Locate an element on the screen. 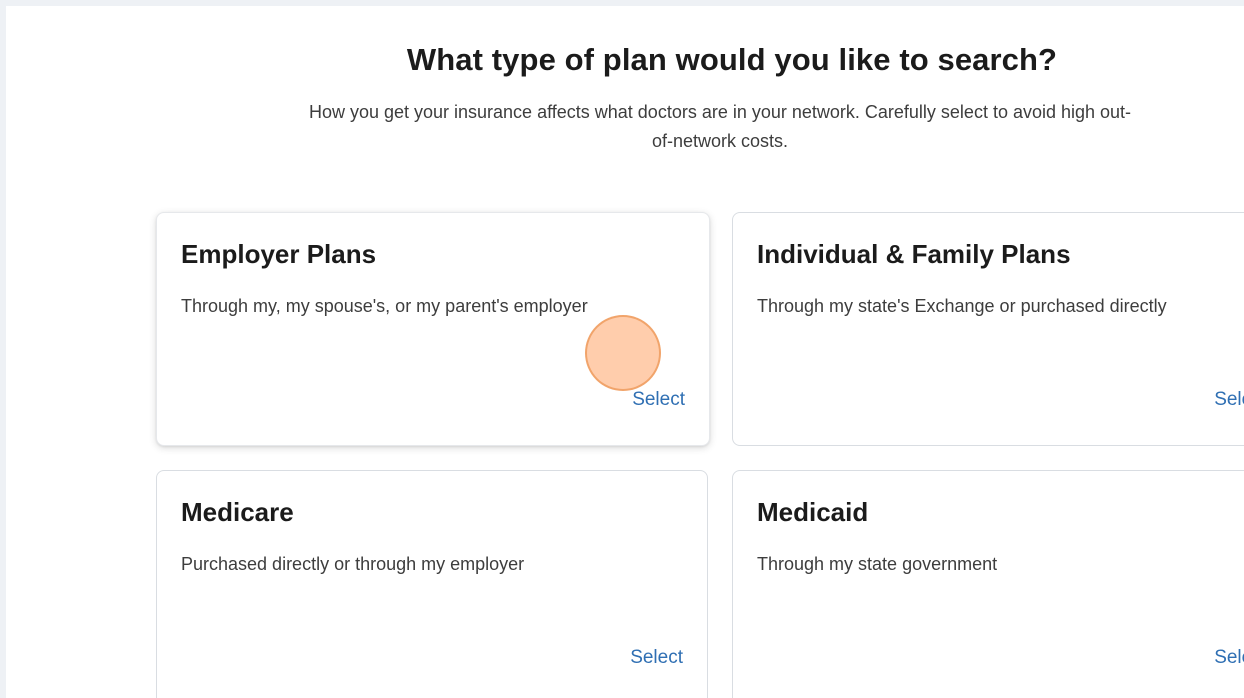  plan-card-title: Individual & Family Plans is located at coordinates (914, 254).